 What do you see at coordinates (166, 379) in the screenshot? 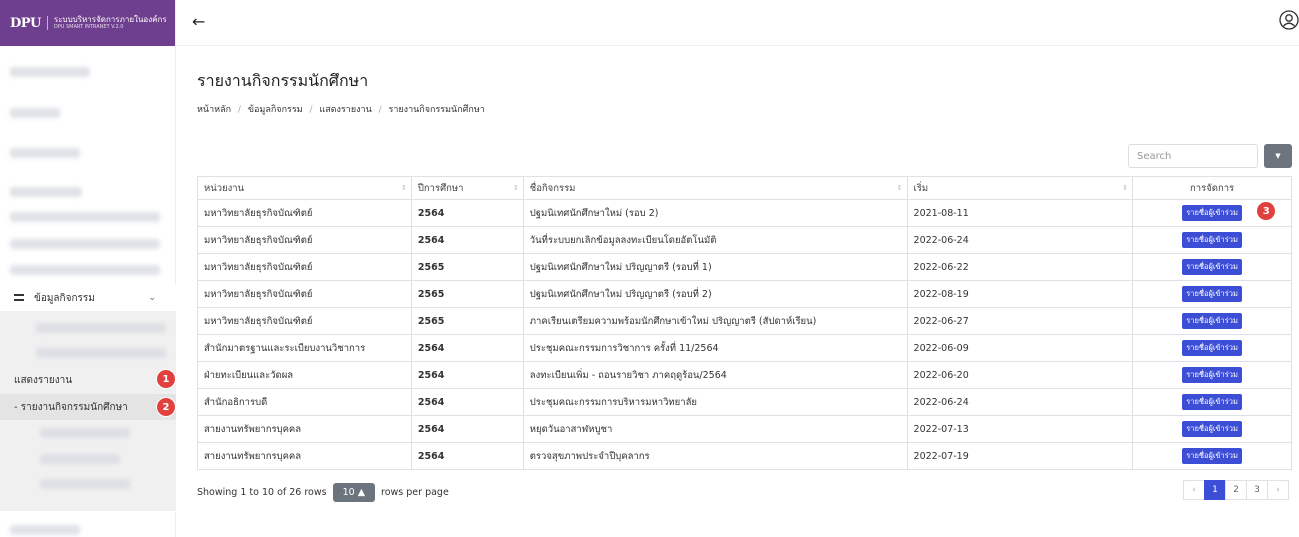
I see `annotation-badge: 1` at bounding box center [166, 379].